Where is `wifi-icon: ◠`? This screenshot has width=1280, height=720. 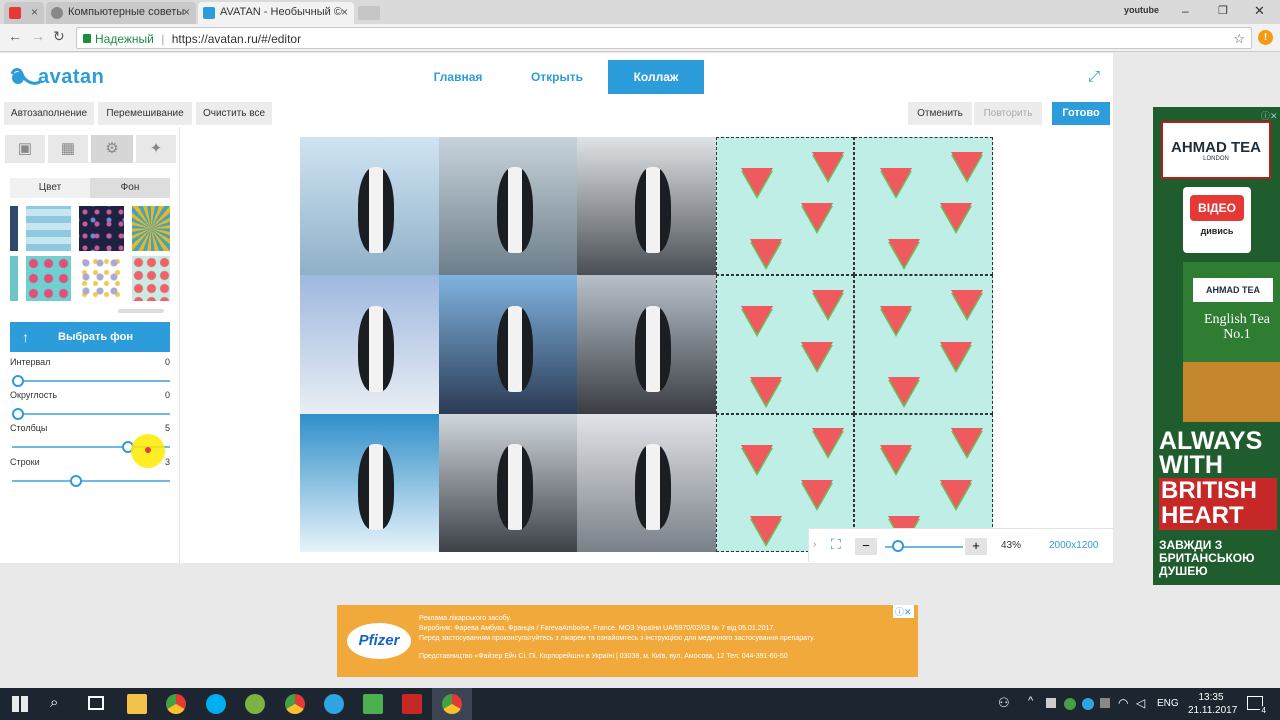
wifi-icon: ◠ is located at coordinates (1123, 703).